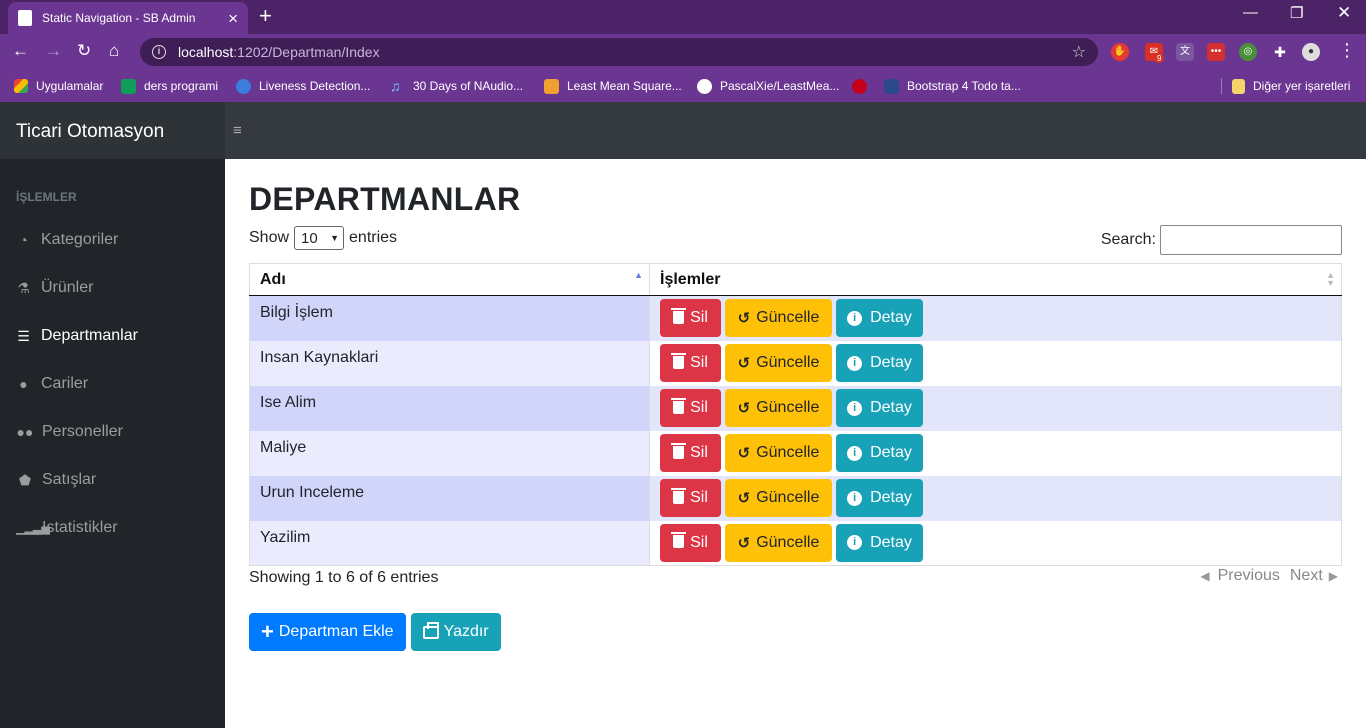 The height and width of the screenshot is (728, 1366). What do you see at coordinates (128, 18) in the screenshot?
I see `browser-tab: Static Navigation - SB Admin ×` at bounding box center [128, 18].